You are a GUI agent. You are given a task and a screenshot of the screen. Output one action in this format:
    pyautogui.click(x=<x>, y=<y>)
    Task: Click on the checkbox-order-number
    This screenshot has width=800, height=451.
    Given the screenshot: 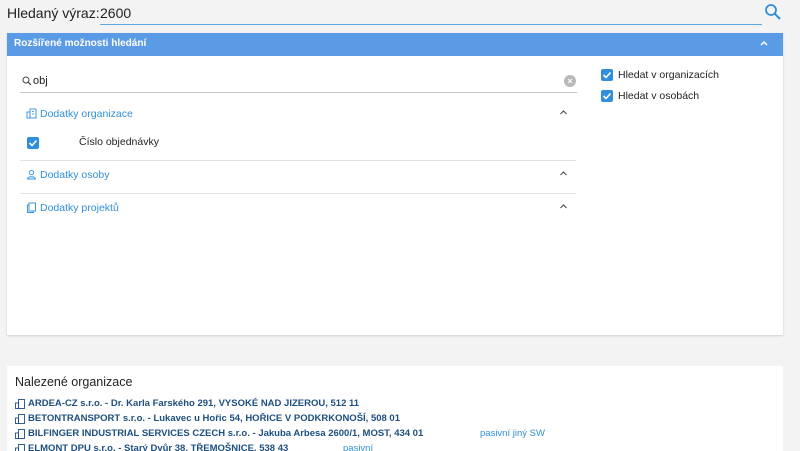 What is the action you would take?
    pyautogui.click(x=33, y=143)
    